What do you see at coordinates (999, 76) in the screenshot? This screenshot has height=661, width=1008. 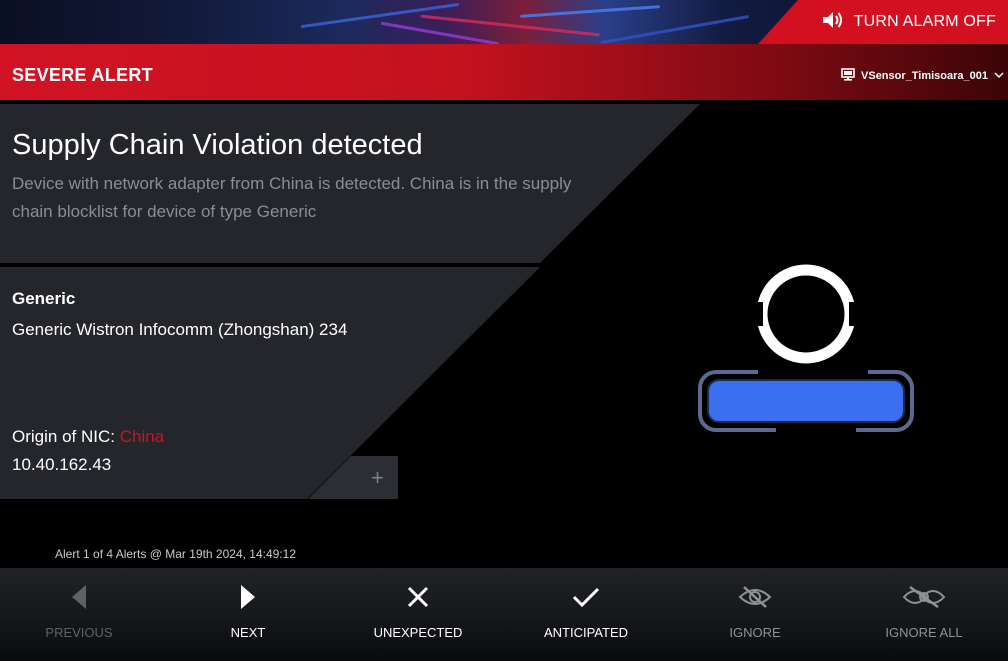 I see `chevron-down-icon` at bounding box center [999, 76].